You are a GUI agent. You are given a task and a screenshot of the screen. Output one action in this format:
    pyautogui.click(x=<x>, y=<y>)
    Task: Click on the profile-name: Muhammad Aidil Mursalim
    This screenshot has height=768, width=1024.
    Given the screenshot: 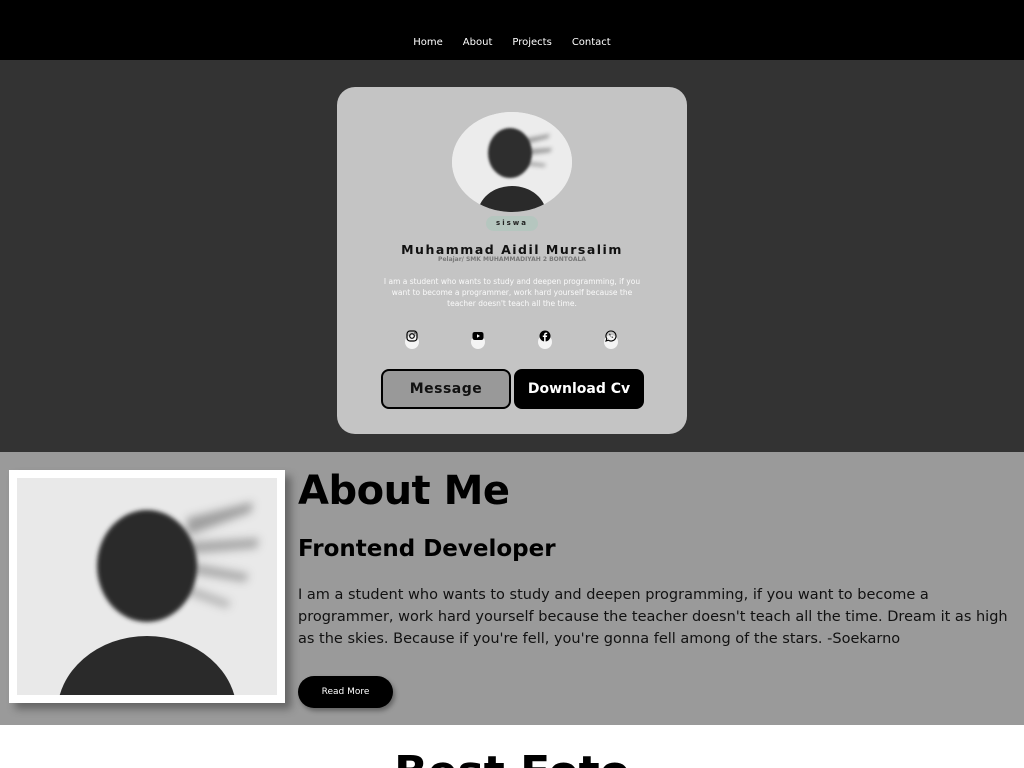 What is the action you would take?
    pyautogui.click(x=512, y=249)
    